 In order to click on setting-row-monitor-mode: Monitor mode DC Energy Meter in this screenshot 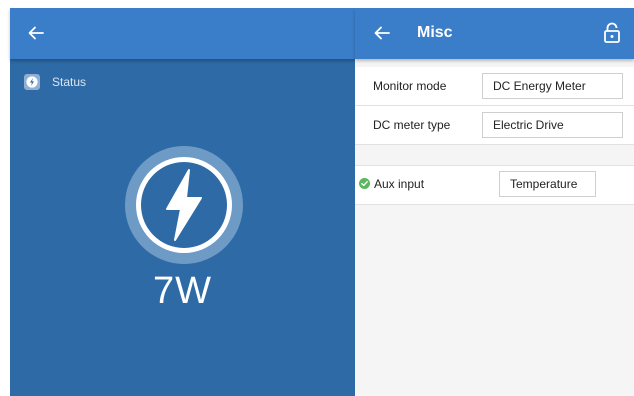, I will do `click(494, 86)`.